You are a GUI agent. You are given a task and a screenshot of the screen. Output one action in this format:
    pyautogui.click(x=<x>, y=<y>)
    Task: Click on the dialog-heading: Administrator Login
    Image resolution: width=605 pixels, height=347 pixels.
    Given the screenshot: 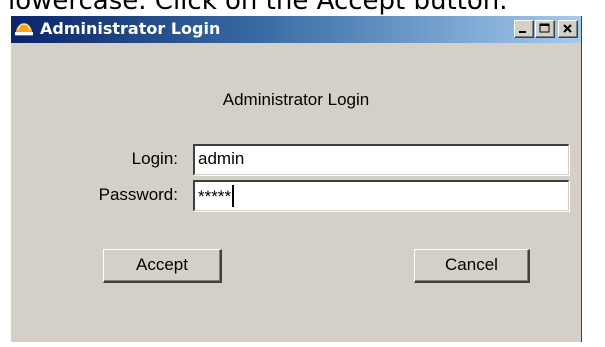 What is the action you would take?
    pyautogui.click(x=296, y=99)
    